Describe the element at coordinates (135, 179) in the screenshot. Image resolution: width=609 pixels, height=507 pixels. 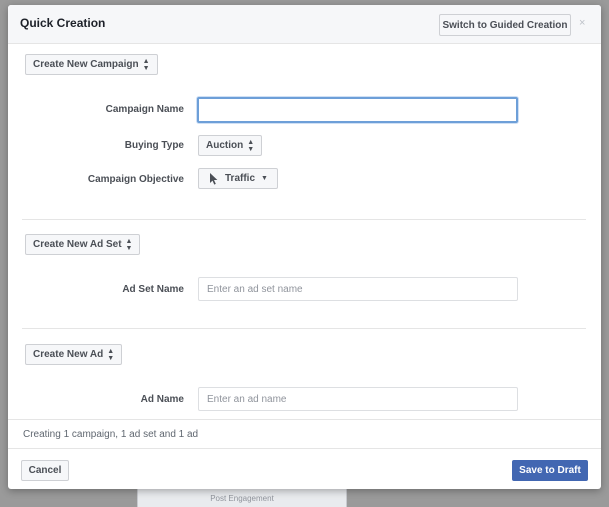
I see `campaign-objective-label: Campaign Objective` at that location.